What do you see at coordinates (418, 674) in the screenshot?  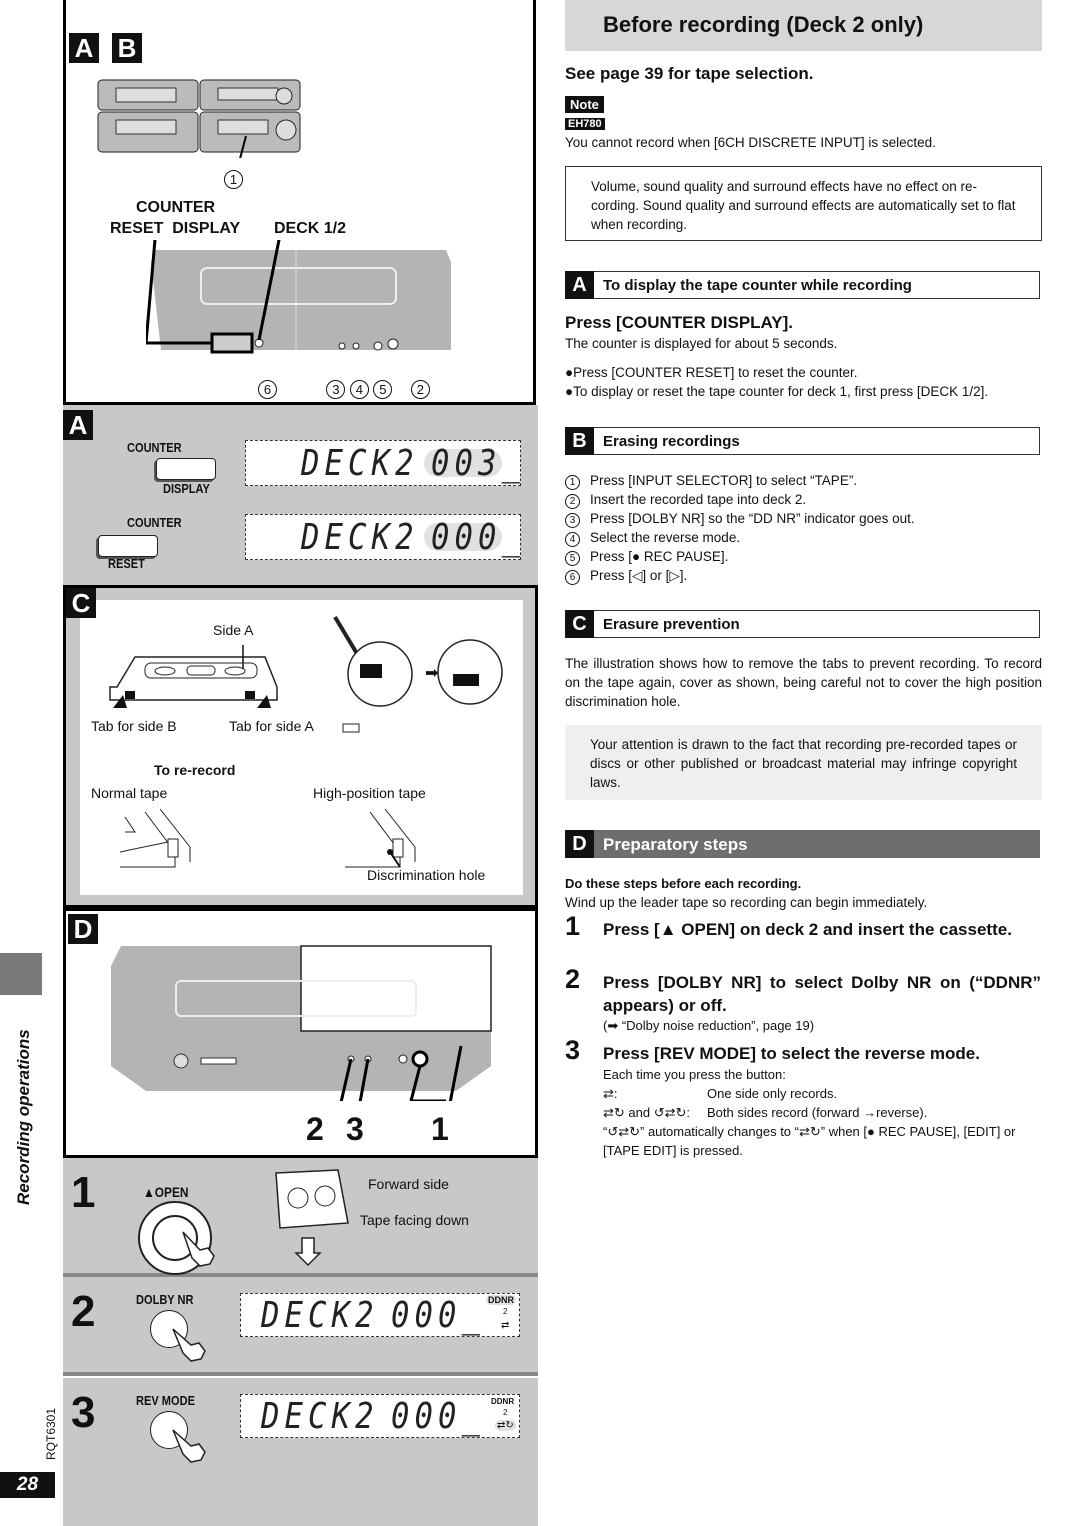 I see `tab-removal-illustration: ➡` at bounding box center [418, 674].